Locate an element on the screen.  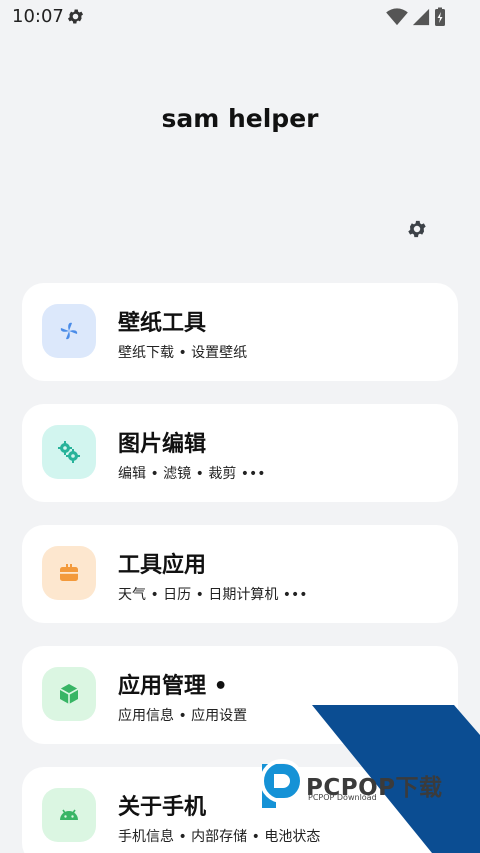
card-subtitle: 应用信息 • 应用设置 is located at coordinates (183, 716).